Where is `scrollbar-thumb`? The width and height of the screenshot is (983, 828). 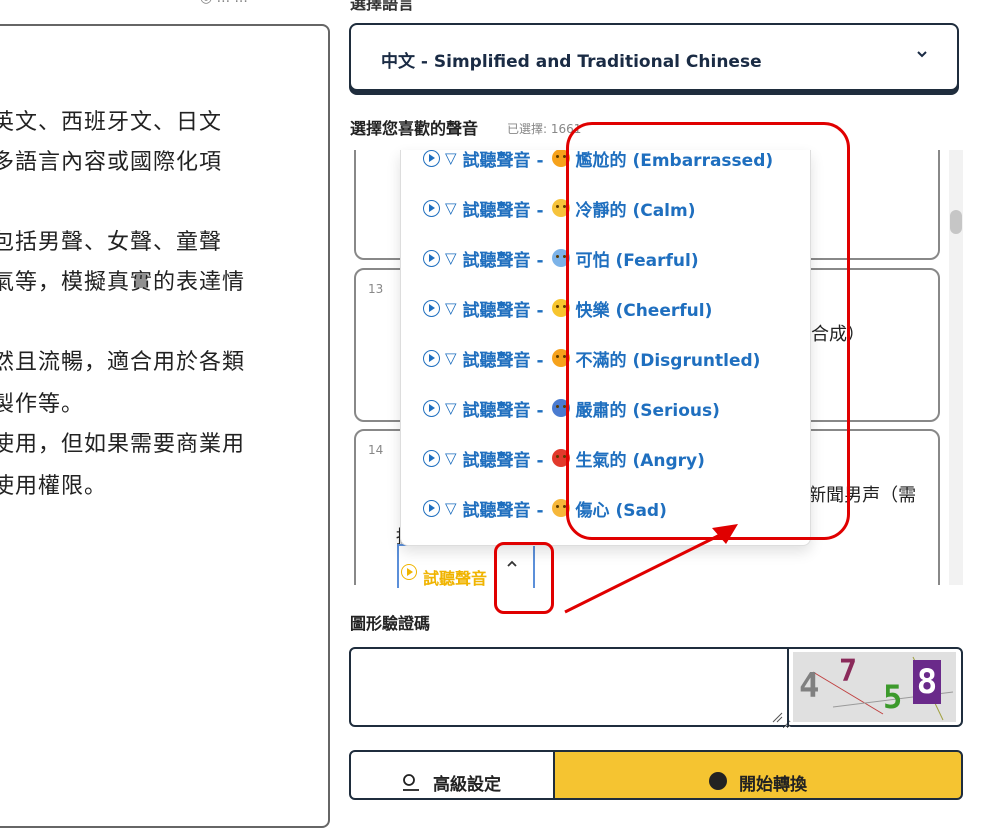 scrollbar-thumb is located at coordinates (956, 222).